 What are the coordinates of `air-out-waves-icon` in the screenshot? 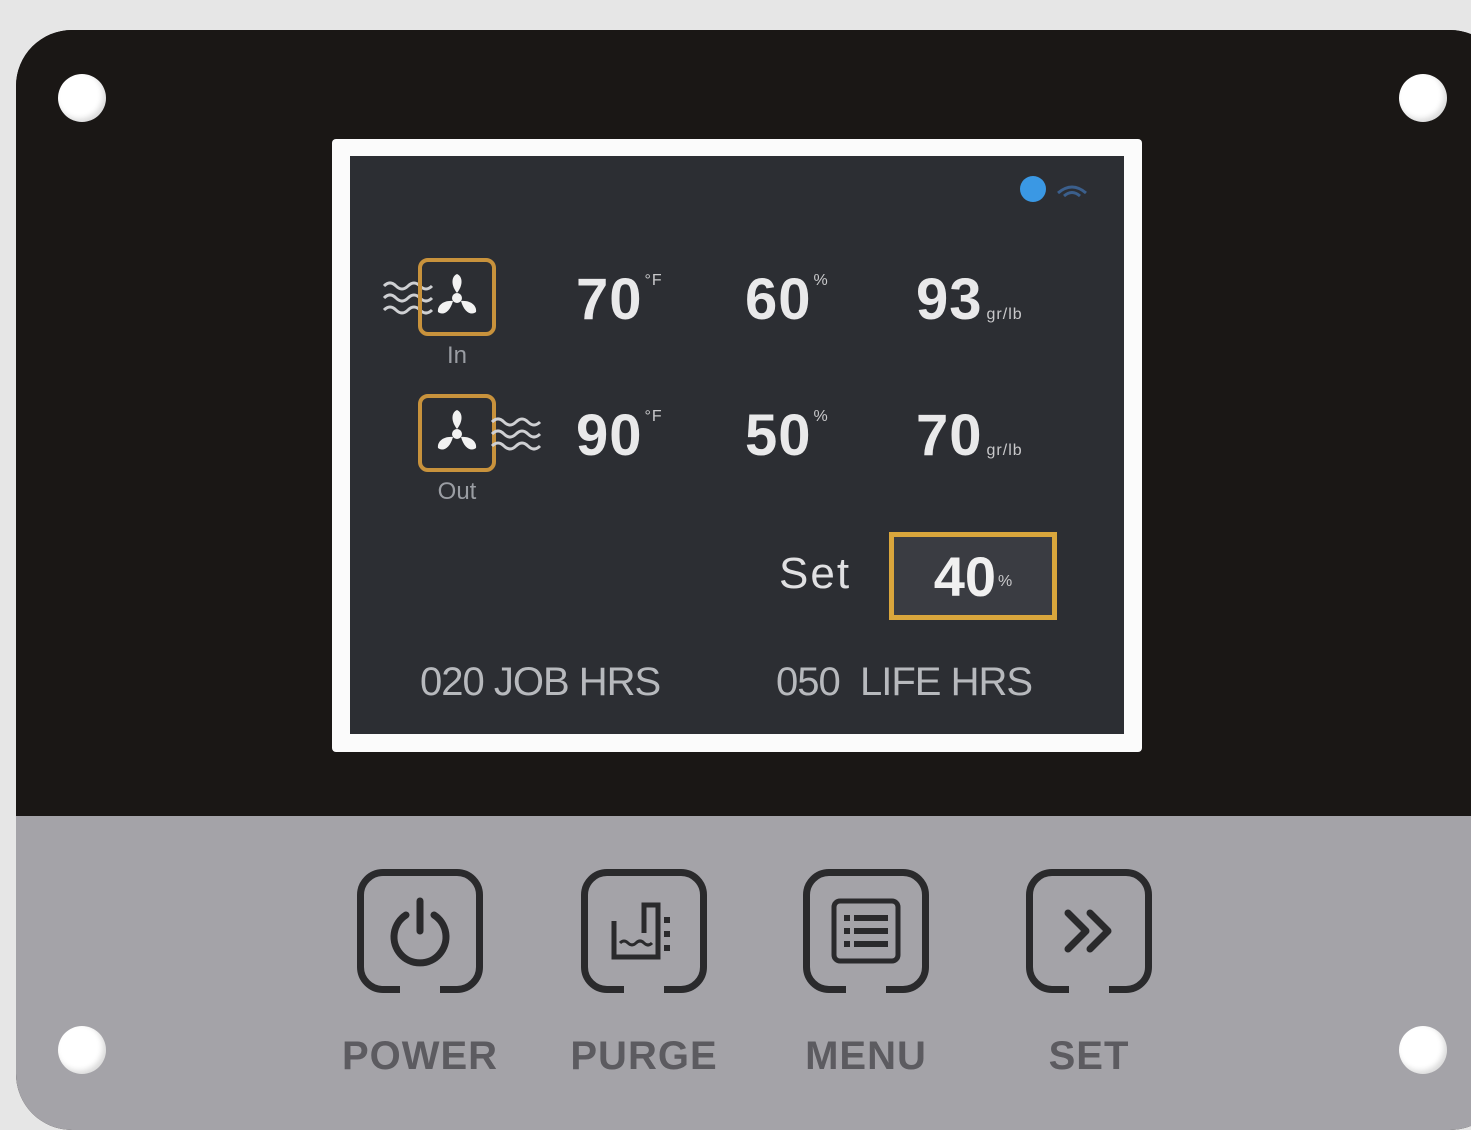 It's located at (516, 434).